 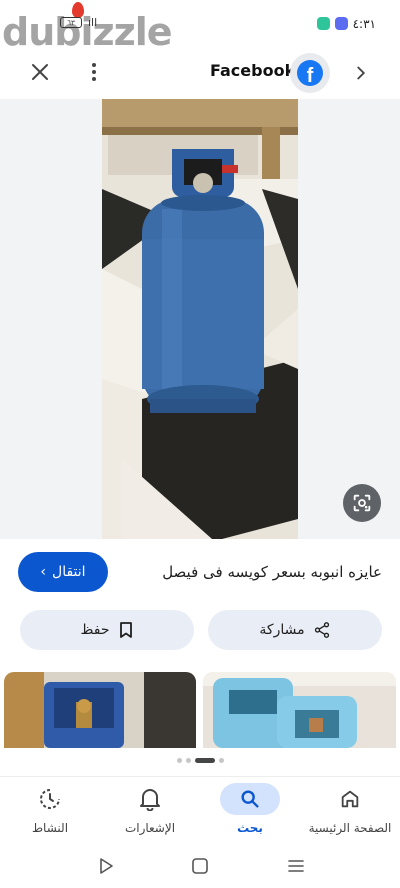 I want to click on share-icon, so click(x=321, y=630).